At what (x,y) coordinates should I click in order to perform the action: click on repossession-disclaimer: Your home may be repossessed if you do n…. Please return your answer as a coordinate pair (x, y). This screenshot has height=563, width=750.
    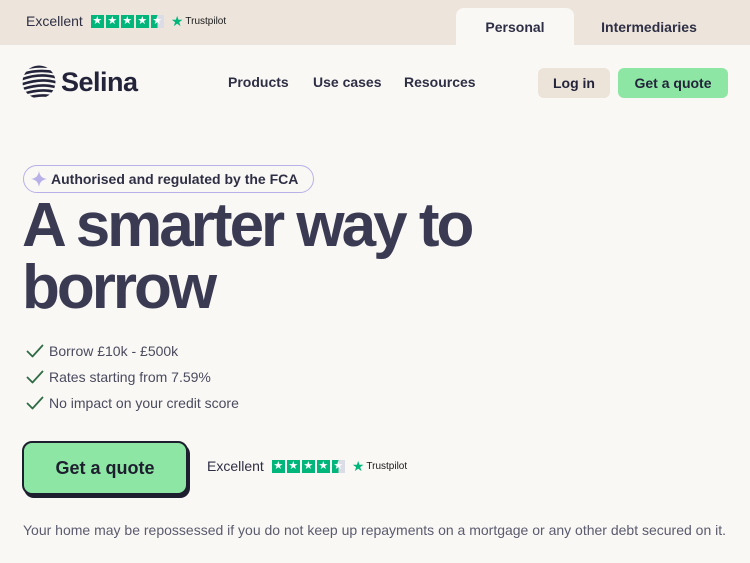
    Looking at the image, I should click on (375, 530).